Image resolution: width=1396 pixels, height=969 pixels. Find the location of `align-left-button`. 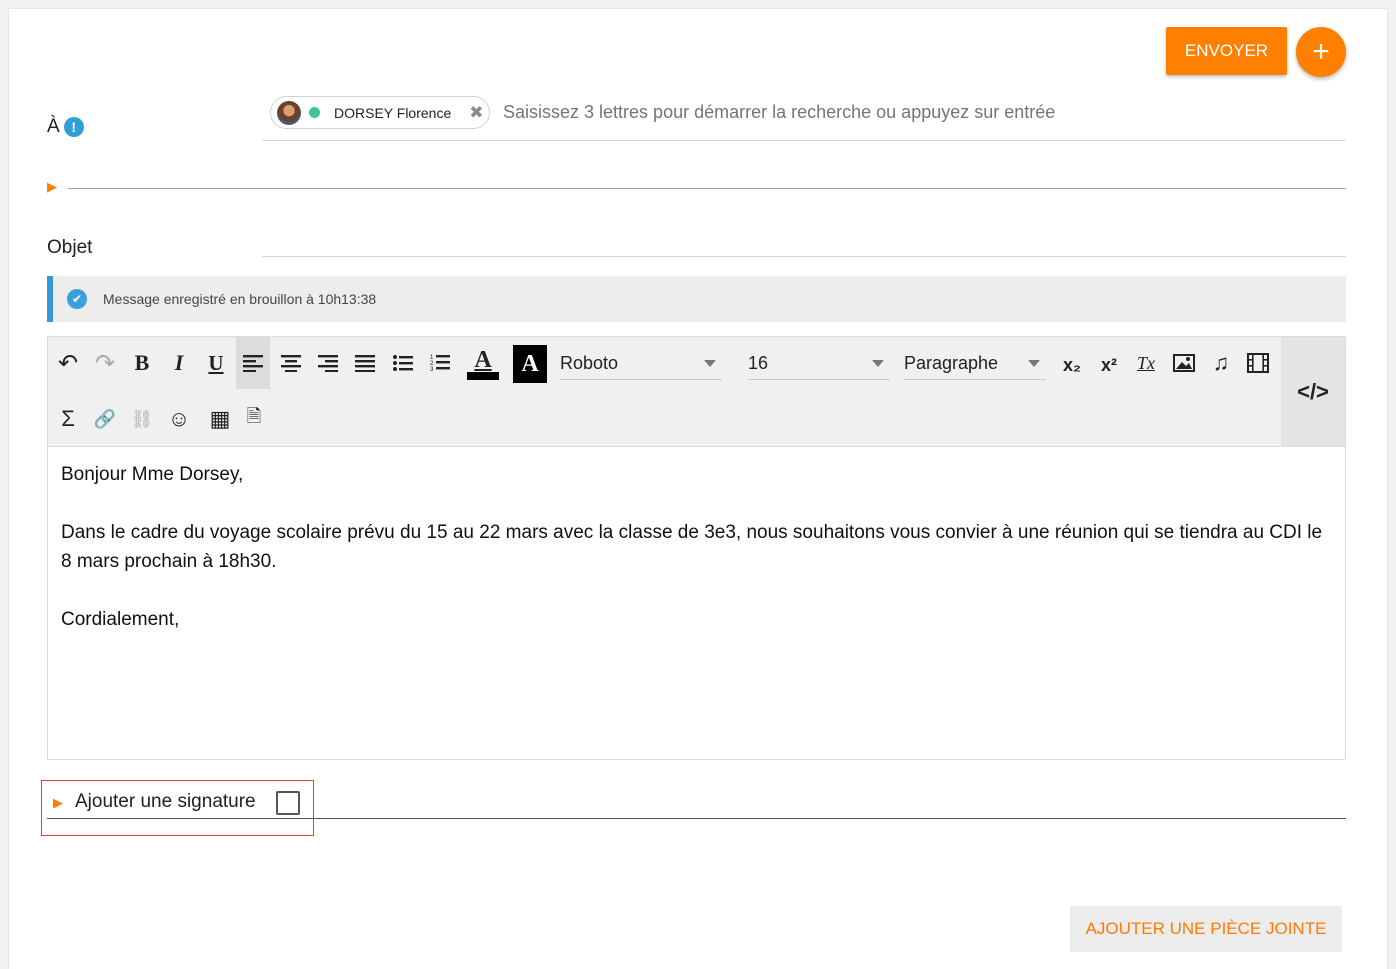

align-left-button is located at coordinates (253, 363).